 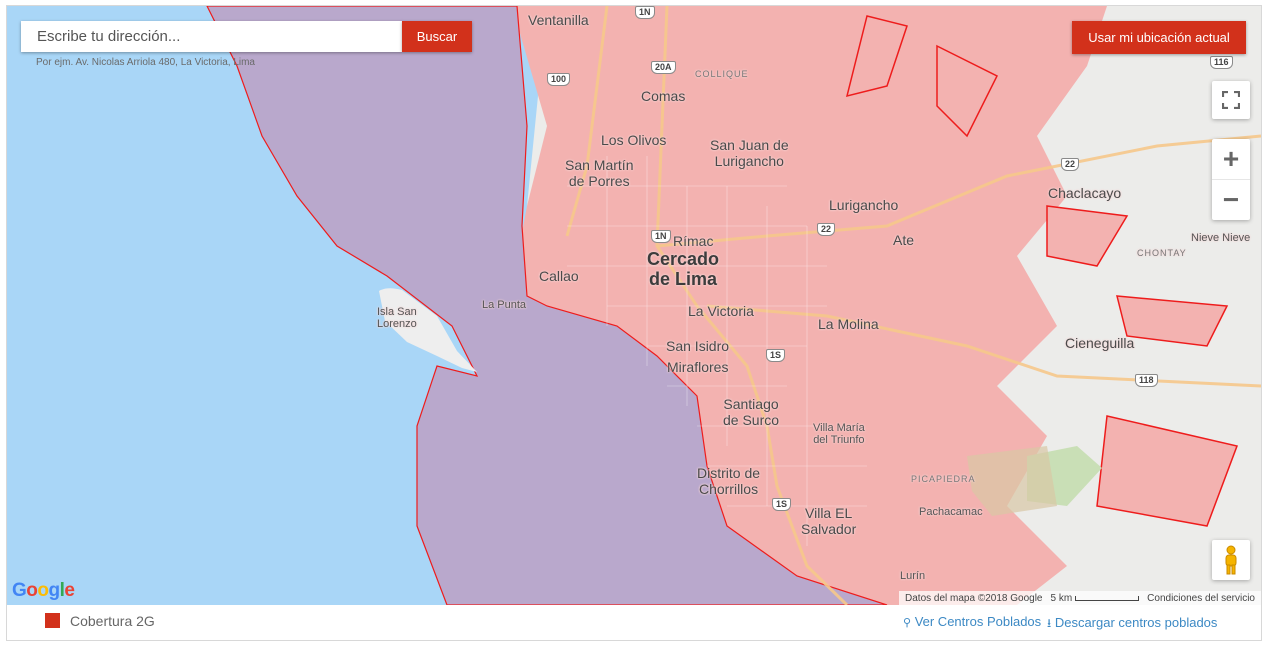 What do you see at coordinates (907, 623) in the screenshot?
I see `map-marker-icon: ⚲` at bounding box center [907, 623].